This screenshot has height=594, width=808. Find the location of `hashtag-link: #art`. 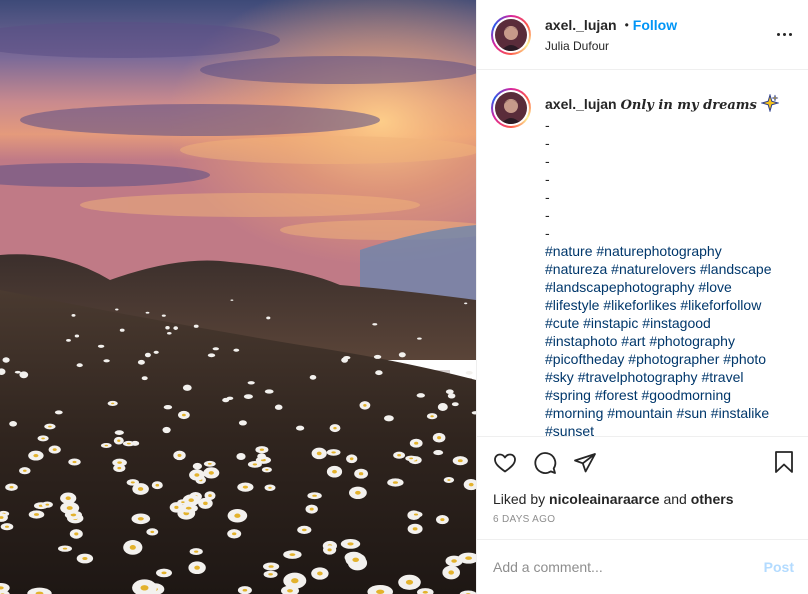

hashtag-link: #art is located at coordinates (633, 341).